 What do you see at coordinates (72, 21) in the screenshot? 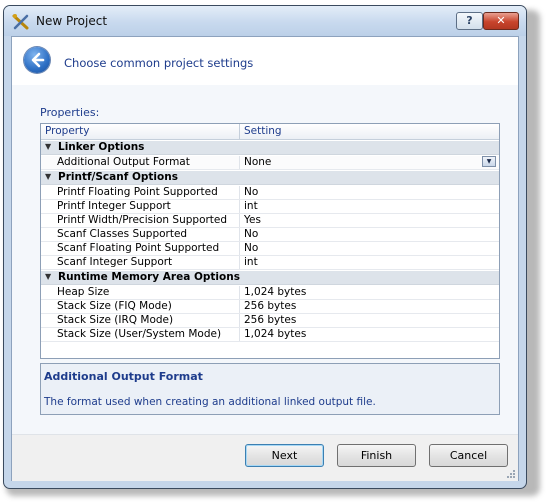
I see `window-title: New Project` at bounding box center [72, 21].